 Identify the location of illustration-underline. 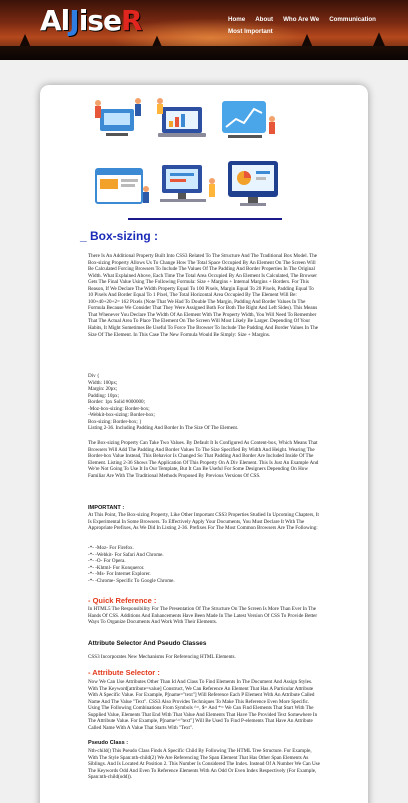
(205, 219).